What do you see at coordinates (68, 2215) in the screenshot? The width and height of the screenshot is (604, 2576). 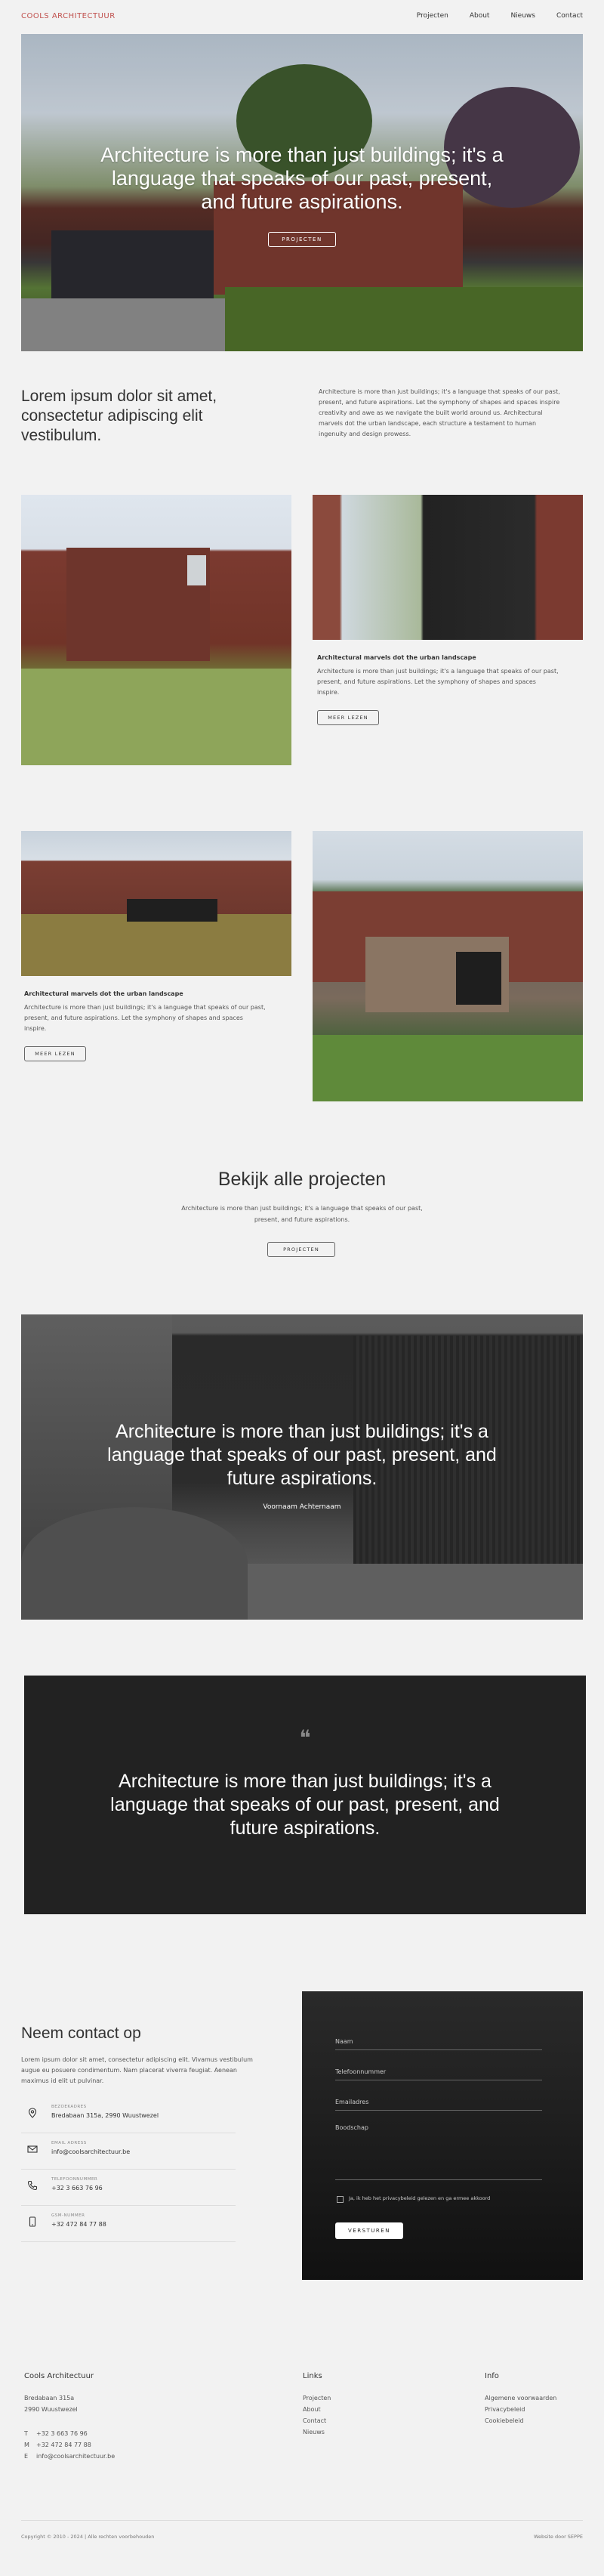 I see `contact-label: GSM-NUMMER` at bounding box center [68, 2215].